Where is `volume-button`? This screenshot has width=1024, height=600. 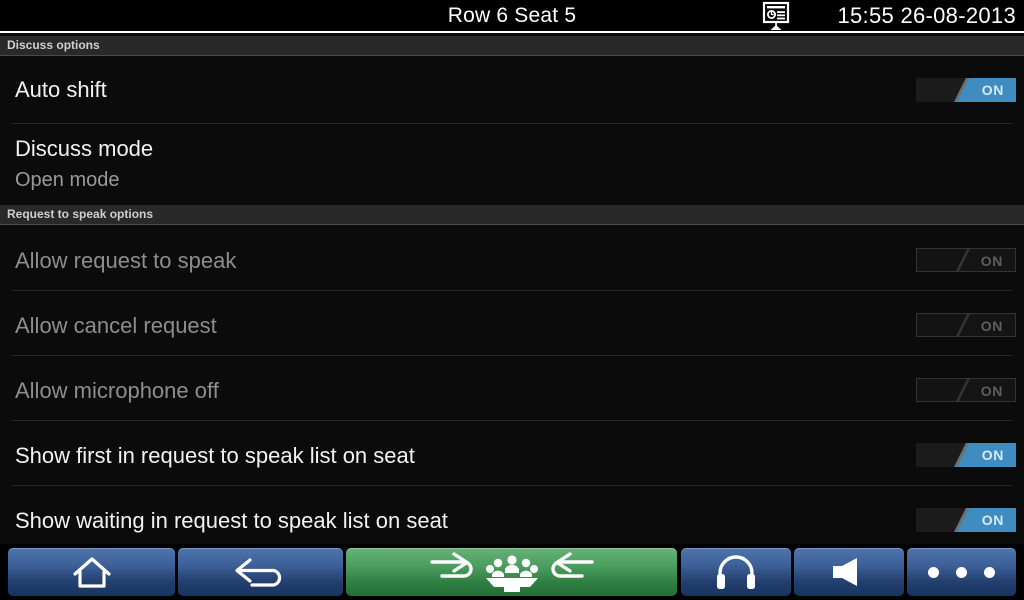 volume-button is located at coordinates (849, 572).